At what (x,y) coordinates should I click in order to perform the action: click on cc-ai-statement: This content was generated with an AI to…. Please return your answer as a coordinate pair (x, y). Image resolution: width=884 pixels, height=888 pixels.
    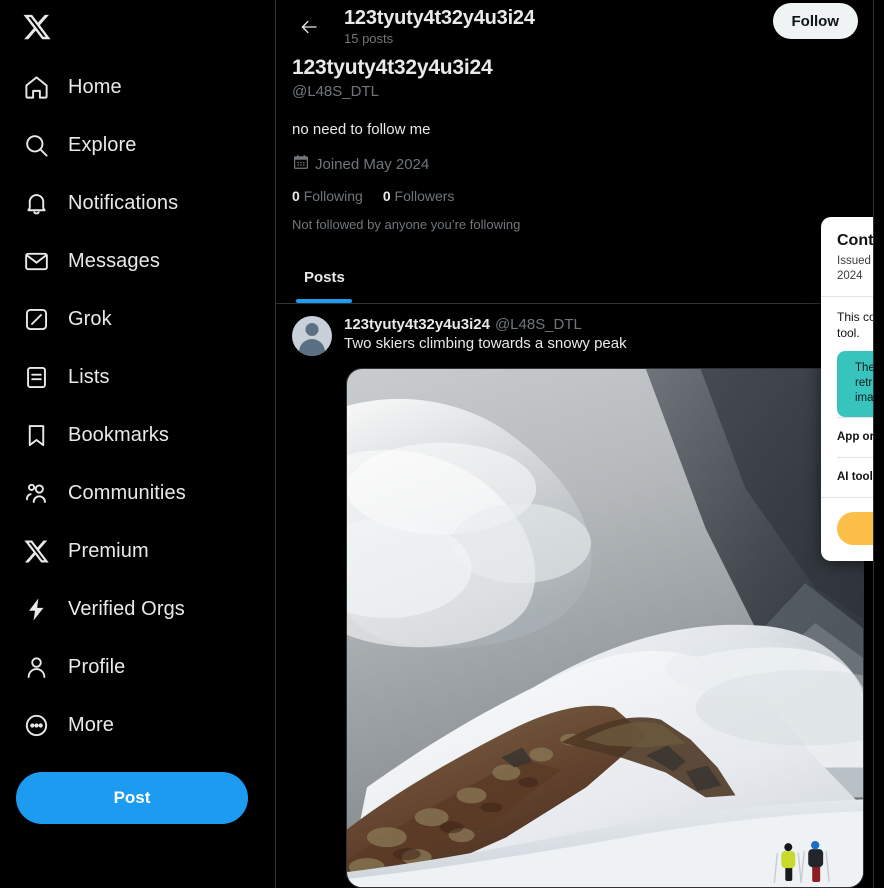
    Looking at the image, I should click on (855, 325).